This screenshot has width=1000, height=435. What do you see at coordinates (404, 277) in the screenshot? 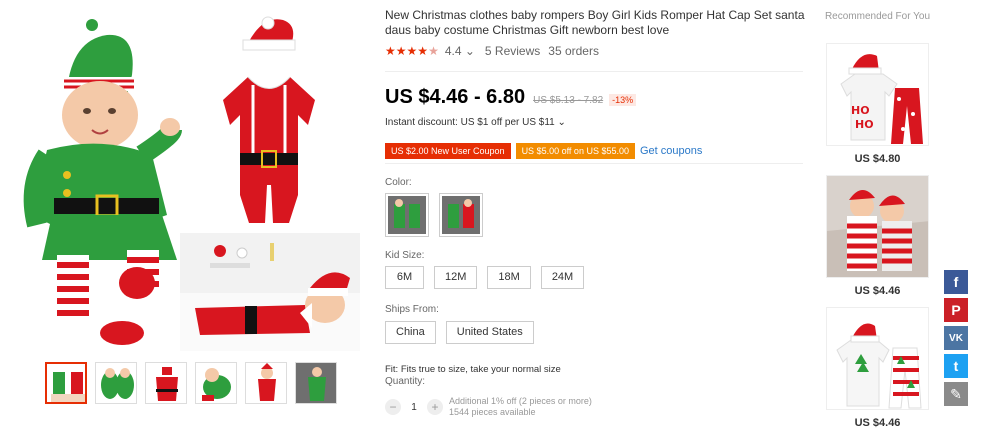
I see `size-option-6m: 6M` at bounding box center [404, 277].